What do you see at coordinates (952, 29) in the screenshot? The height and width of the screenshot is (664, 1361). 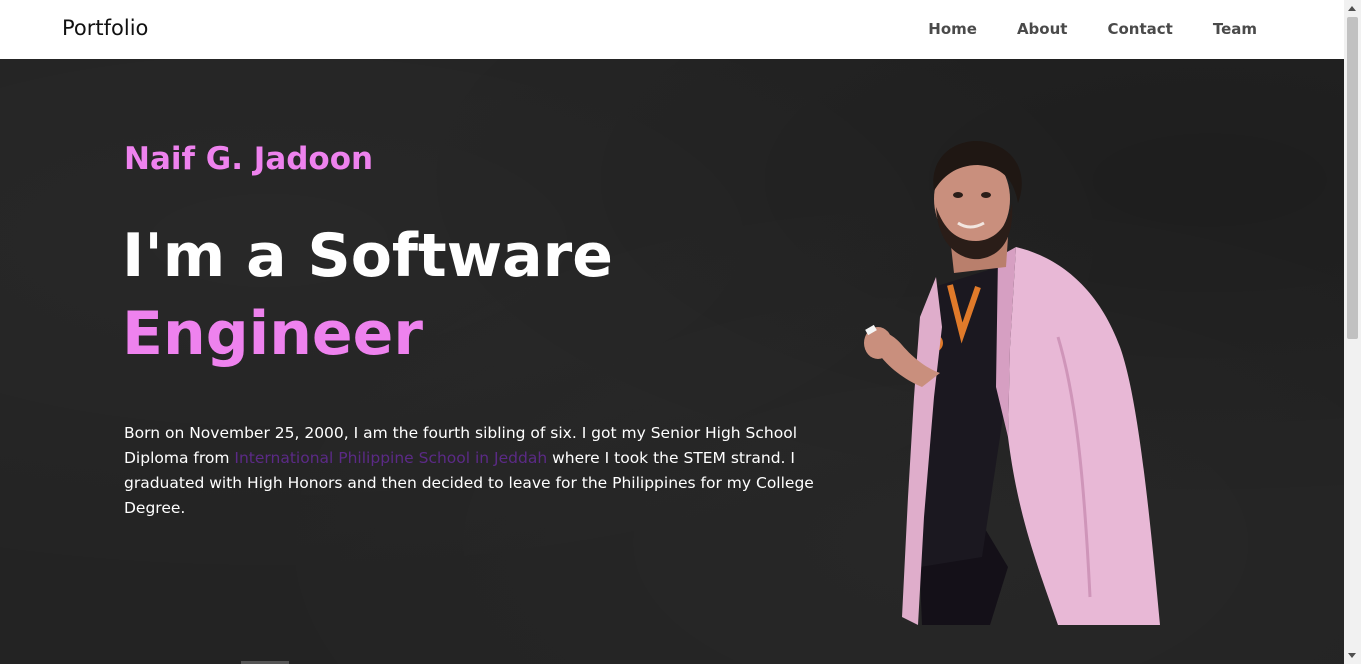 I see `nav-link-home: Home` at bounding box center [952, 29].